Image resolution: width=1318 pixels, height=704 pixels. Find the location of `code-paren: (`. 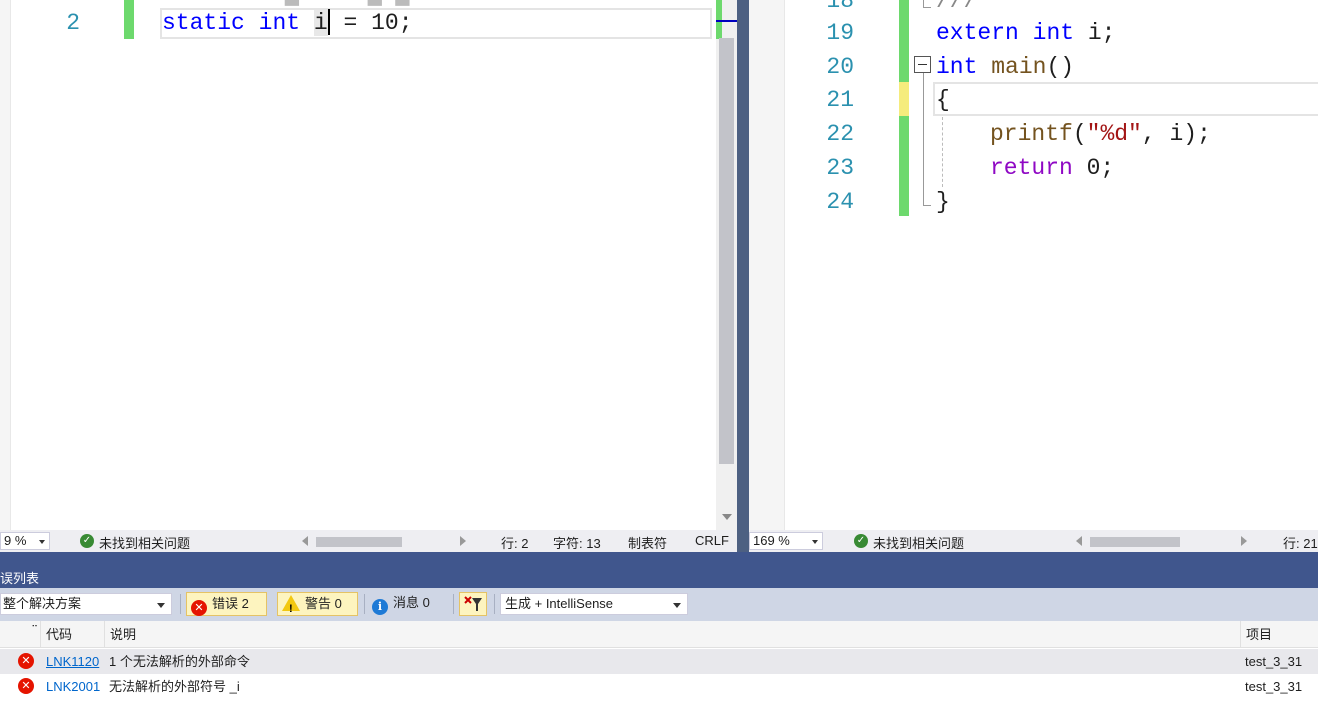

code-paren: ( is located at coordinates (1079, 134).